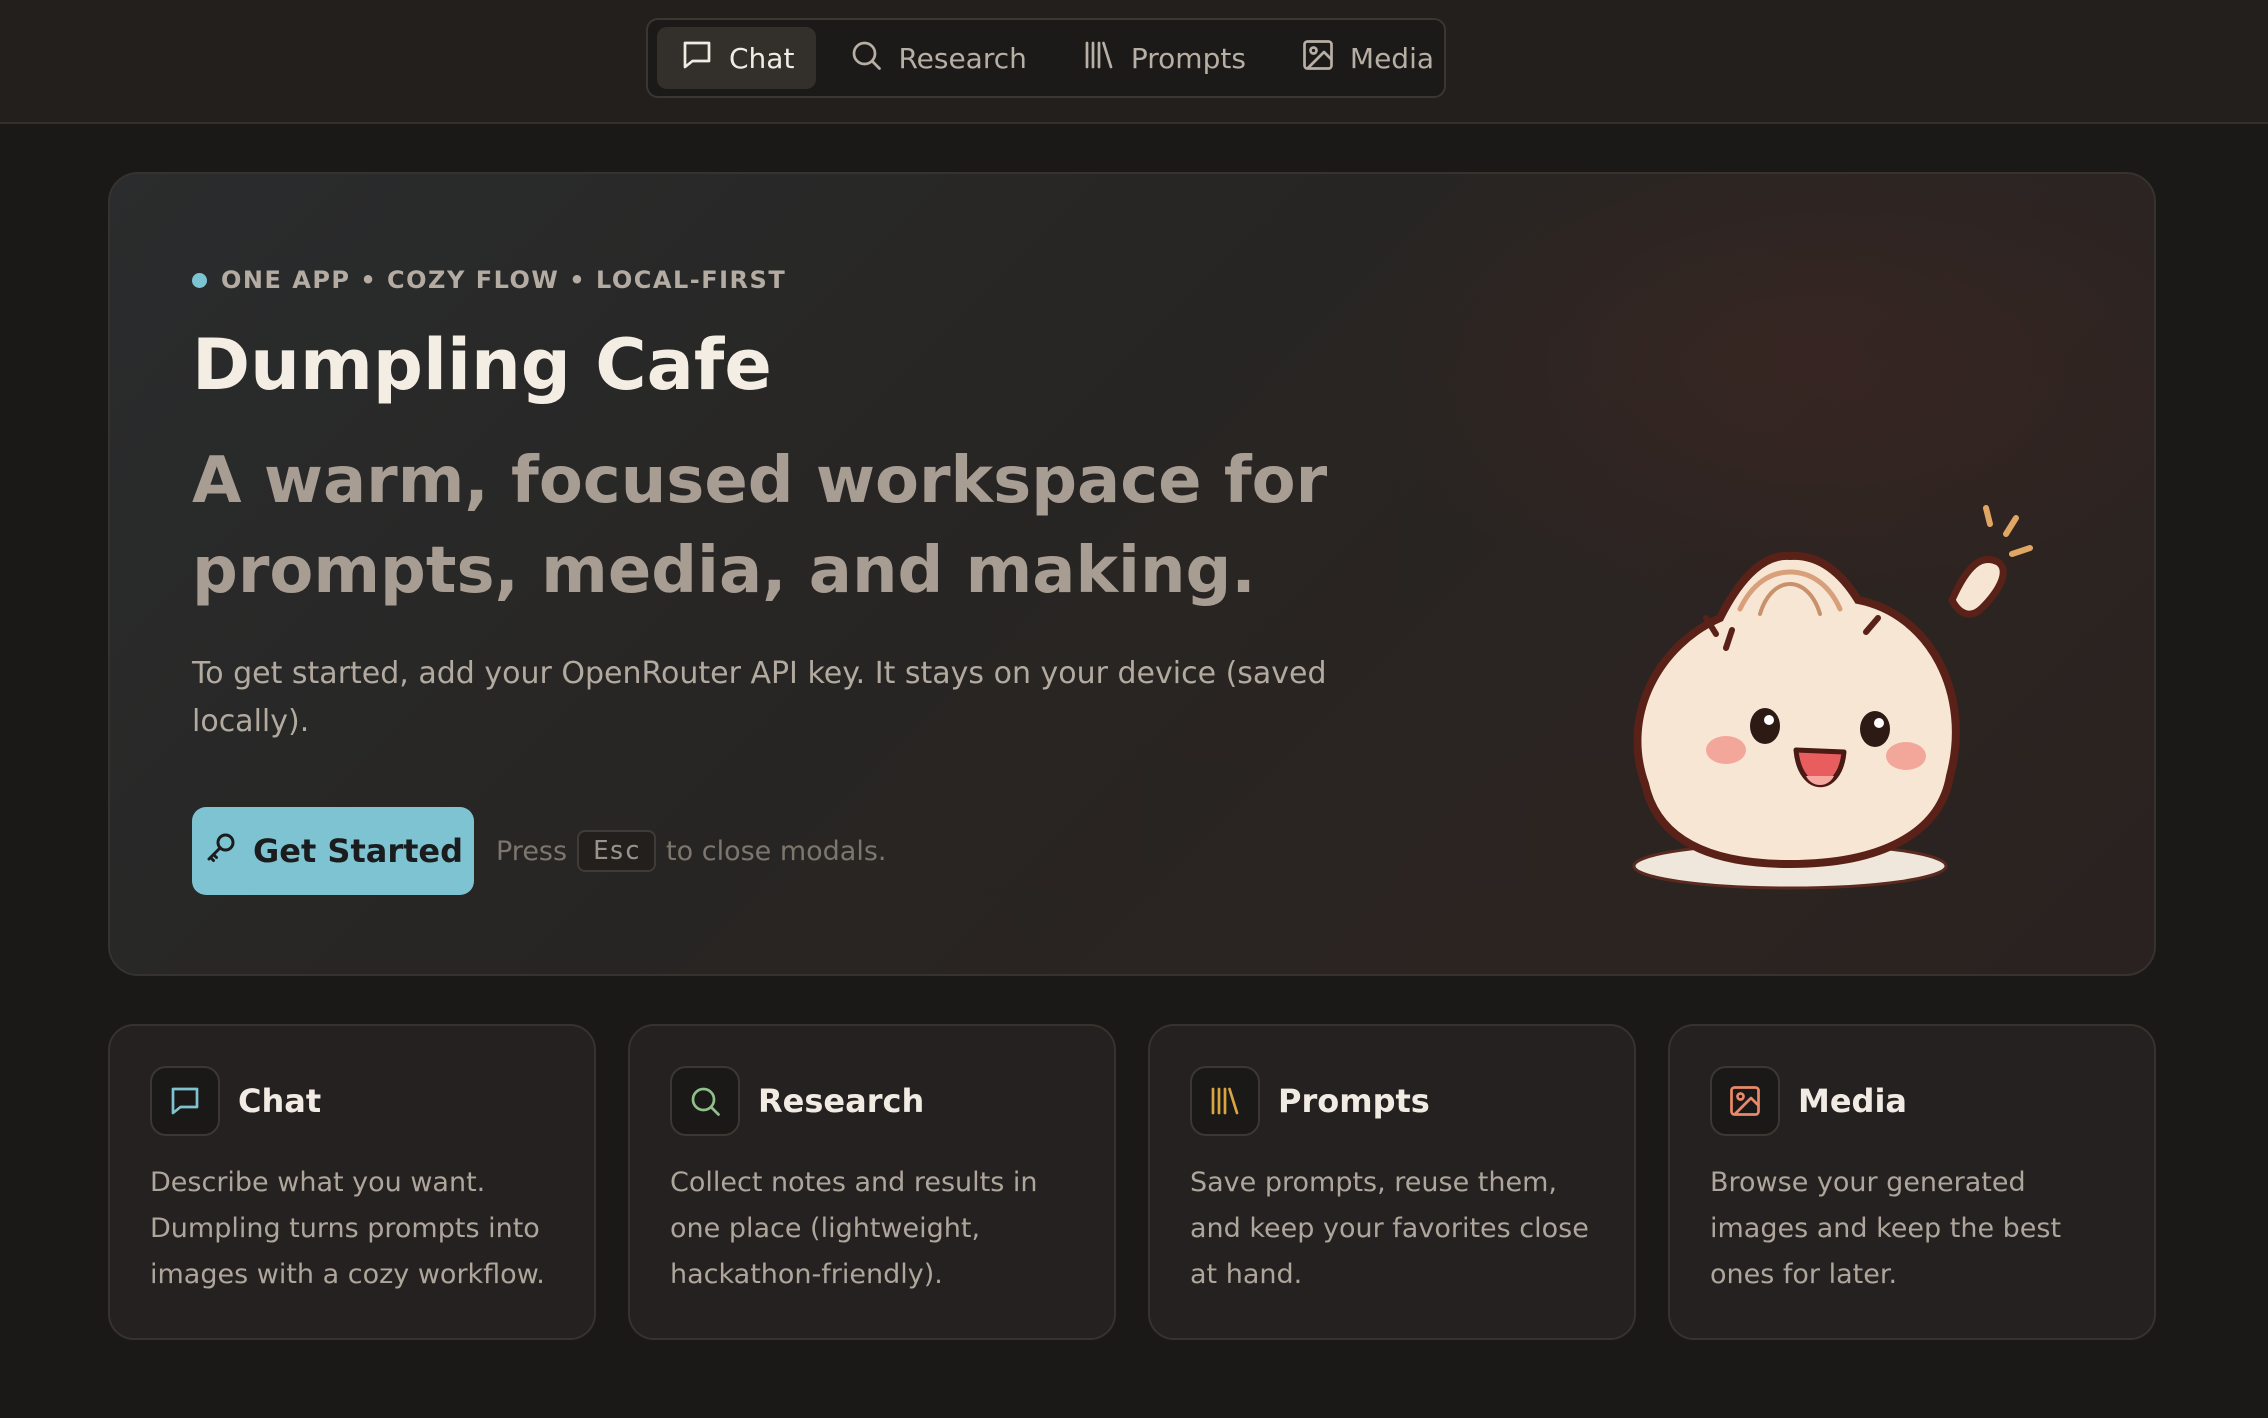  What do you see at coordinates (532, 851) in the screenshot?
I see `hint-prefix: Press` at bounding box center [532, 851].